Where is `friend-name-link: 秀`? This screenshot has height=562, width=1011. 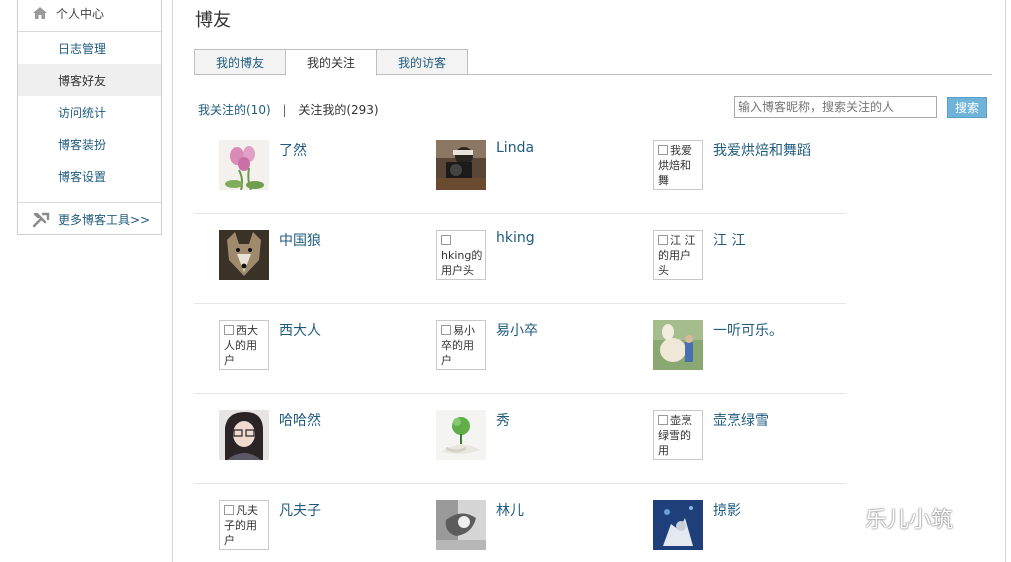 friend-name-link: 秀 is located at coordinates (503, 420).